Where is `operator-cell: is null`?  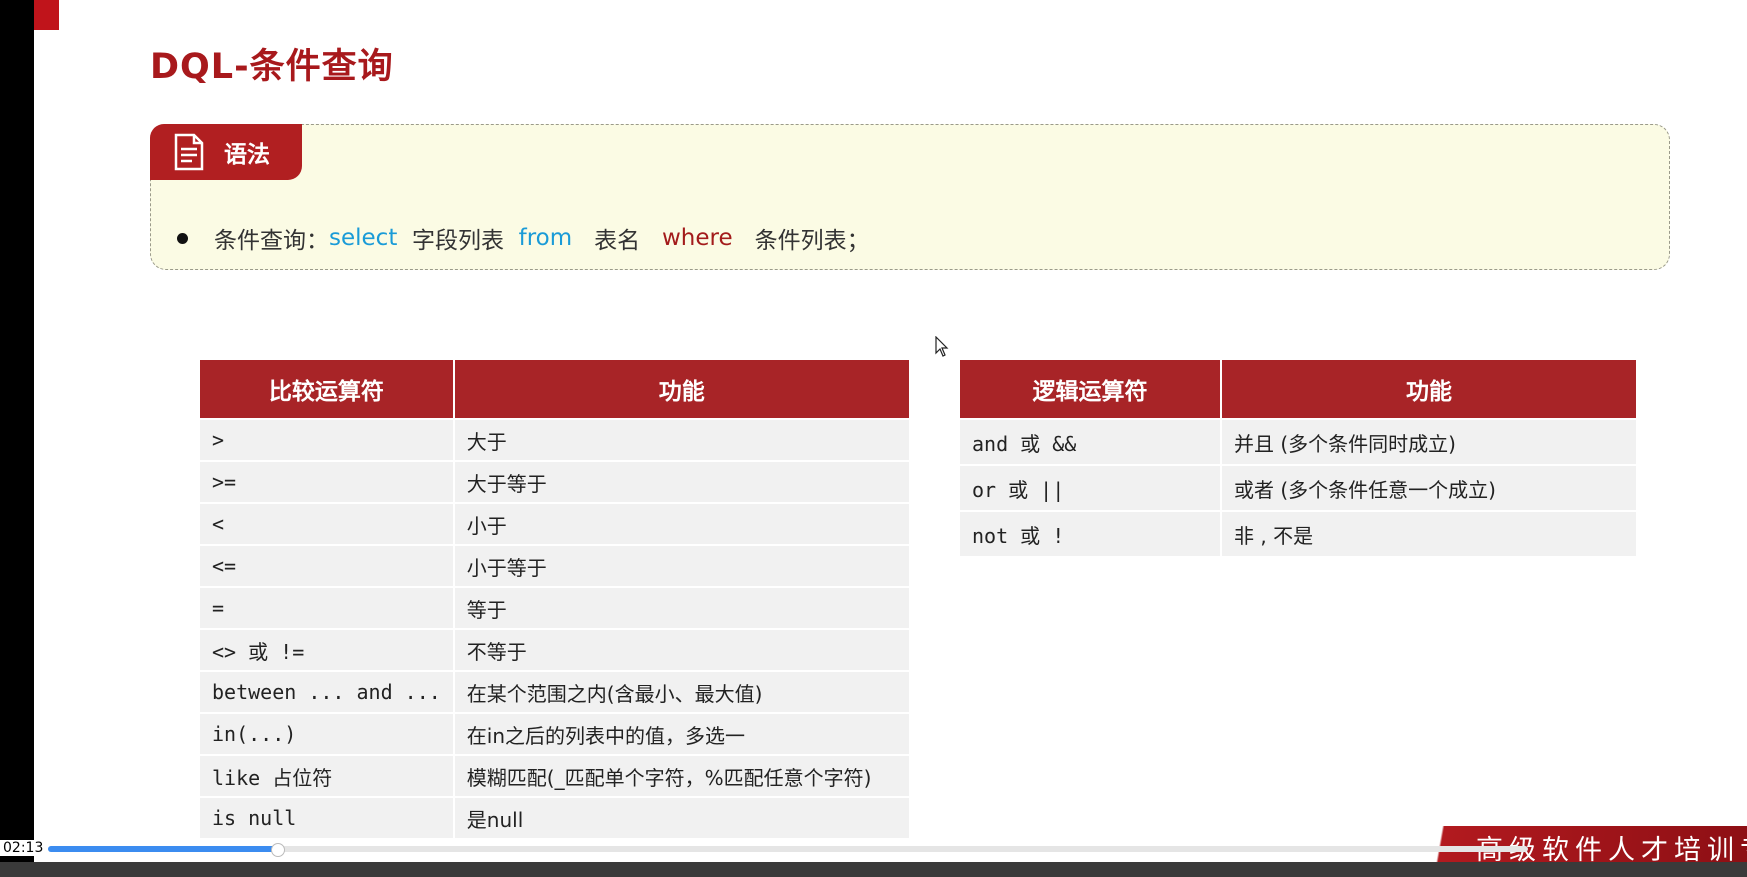 operator-cell: is null is located at coordinates (326, 818).